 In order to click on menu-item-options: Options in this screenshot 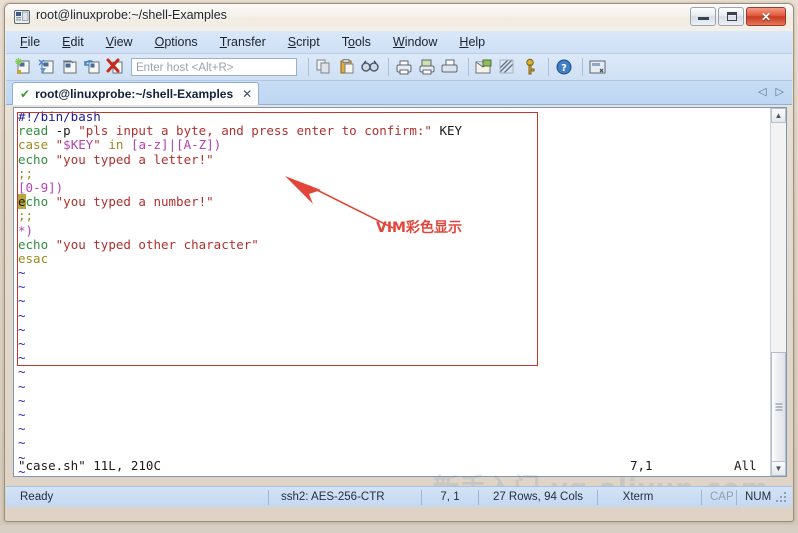, I will do `click(176, 42)`.